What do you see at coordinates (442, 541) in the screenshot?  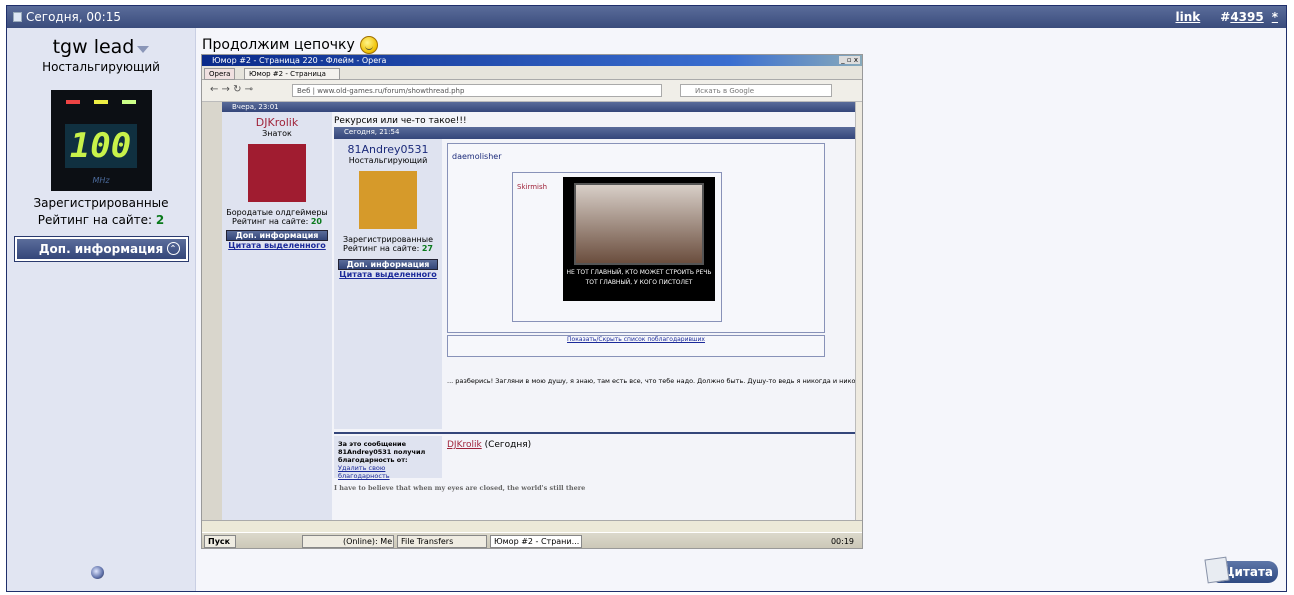 I see `taskbar-item: File Transfers` at bounding box center [442, 541].